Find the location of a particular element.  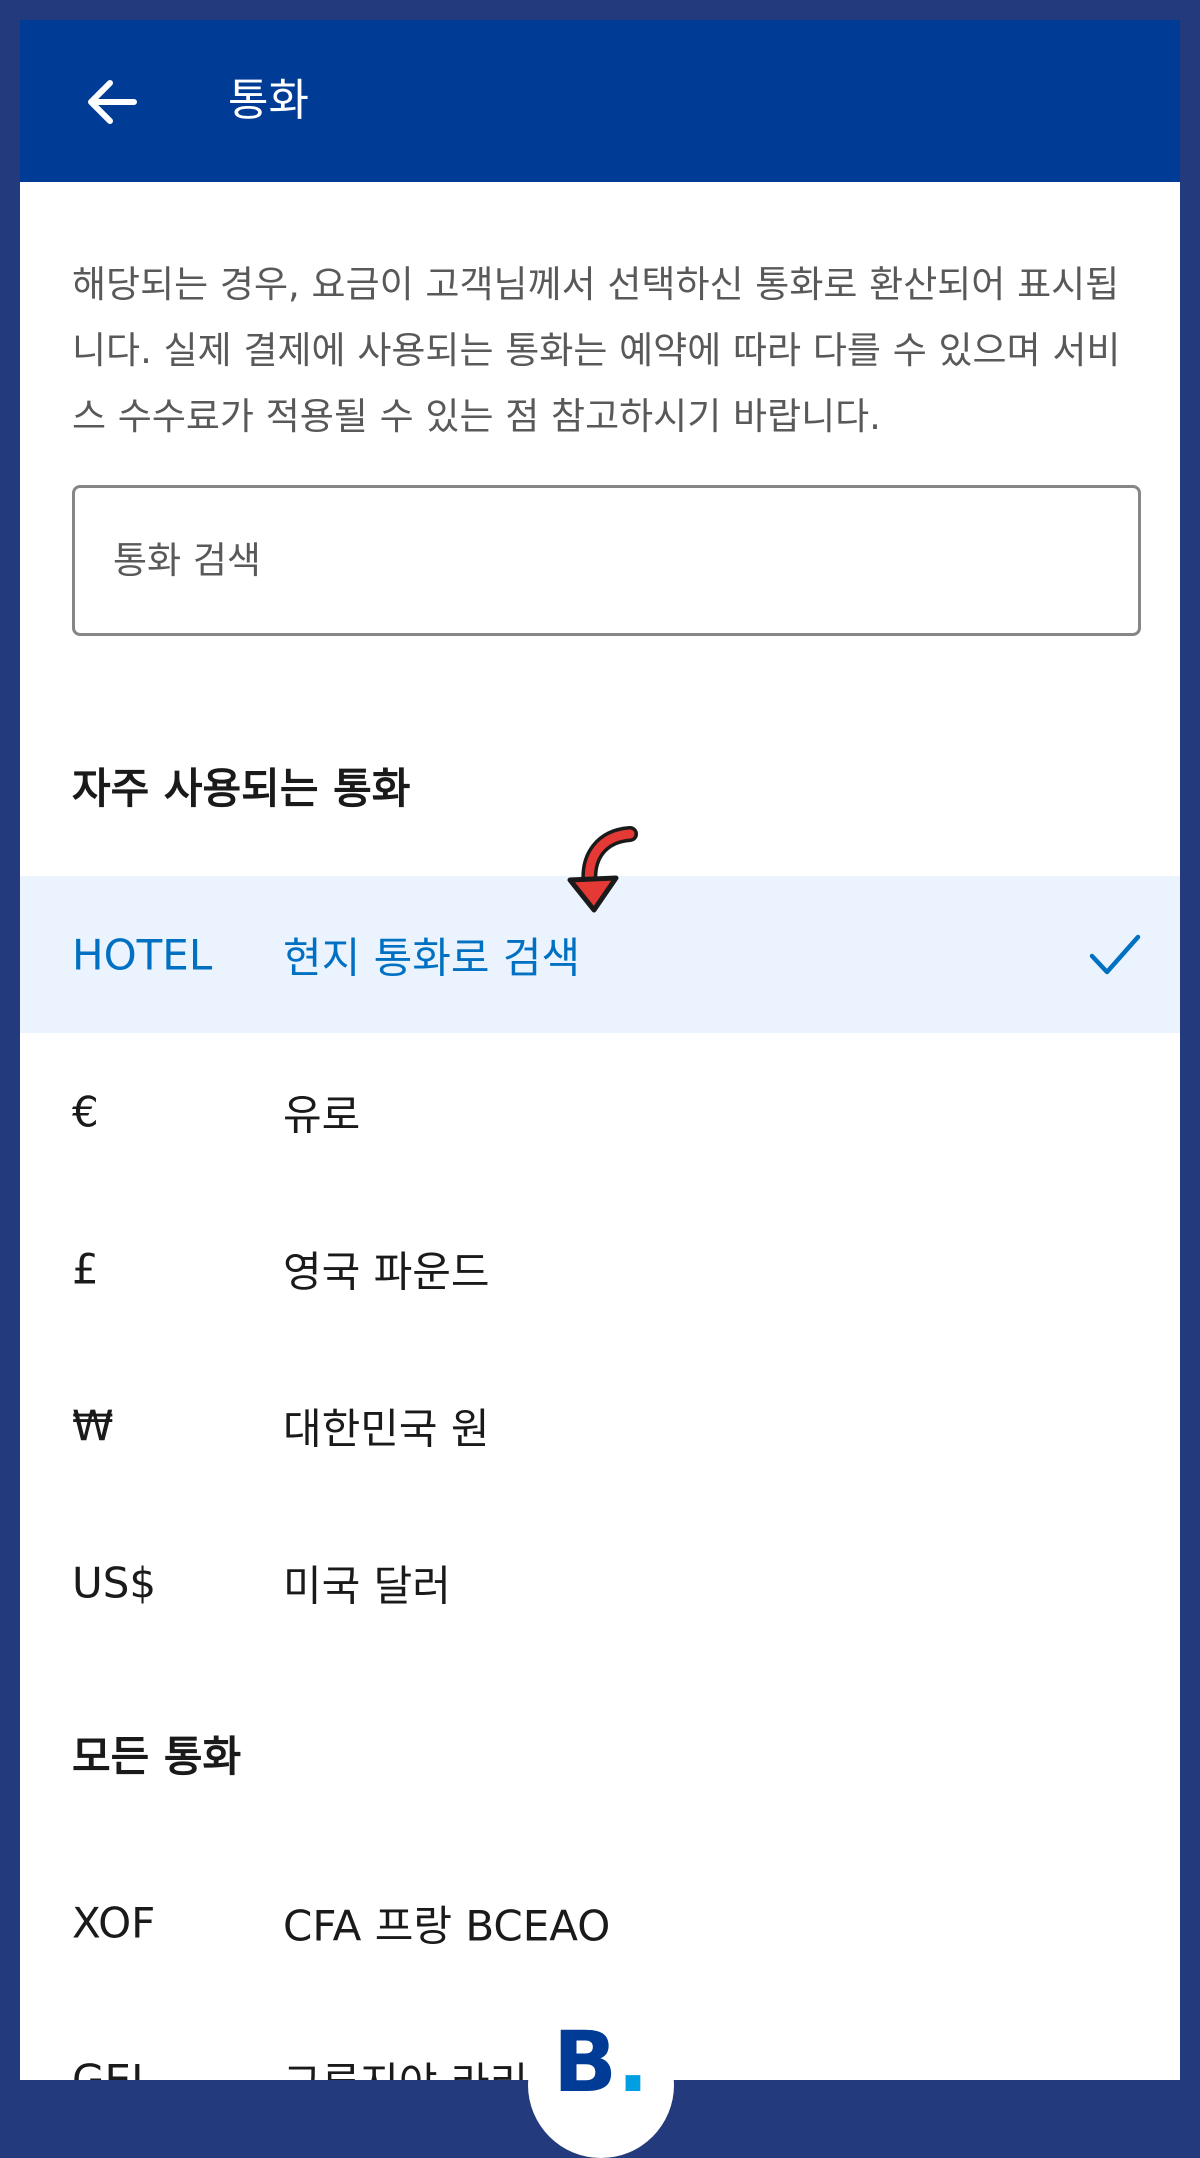

currency-code: ₩ is located at coordinates (93, 1425).